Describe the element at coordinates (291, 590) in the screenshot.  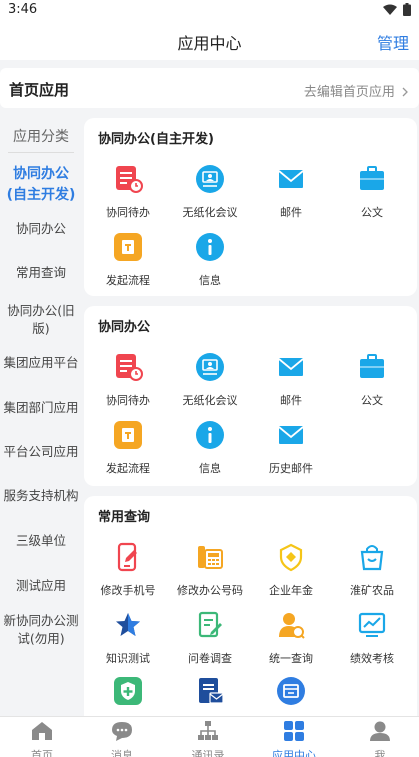
I see `app-tile-label: 企业年金` at that location.